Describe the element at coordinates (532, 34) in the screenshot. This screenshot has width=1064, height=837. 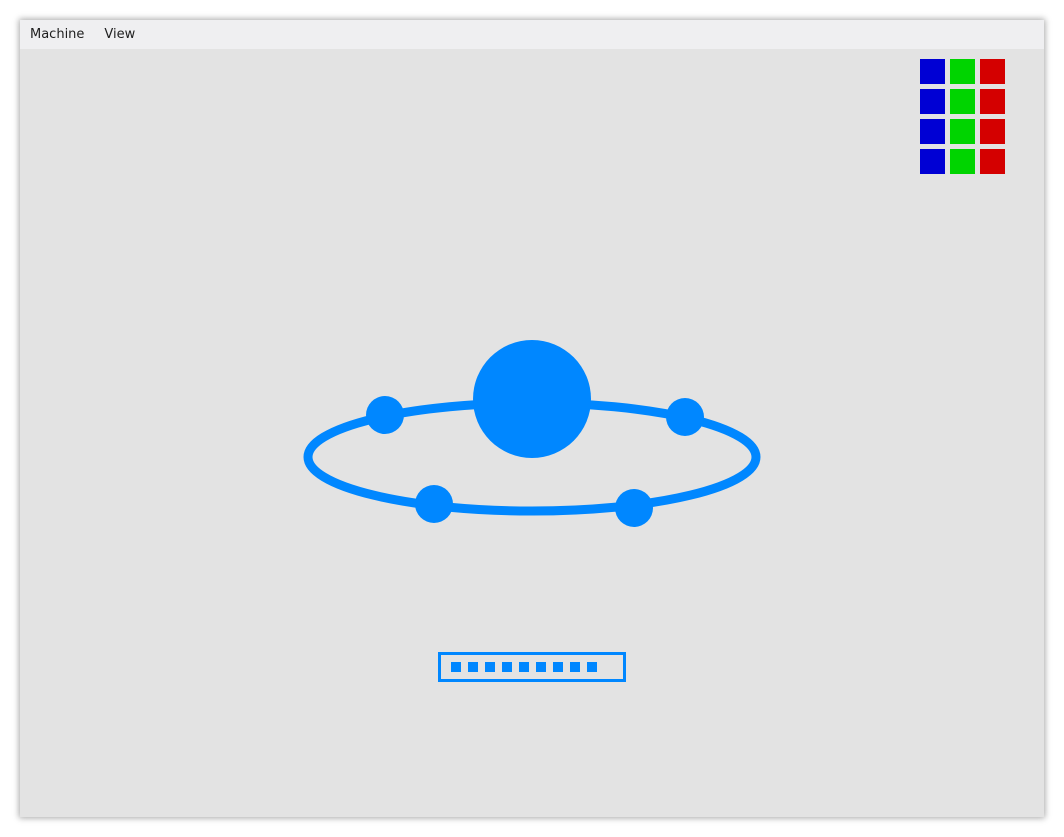
I see `menu-bar: Machine View` at that location.